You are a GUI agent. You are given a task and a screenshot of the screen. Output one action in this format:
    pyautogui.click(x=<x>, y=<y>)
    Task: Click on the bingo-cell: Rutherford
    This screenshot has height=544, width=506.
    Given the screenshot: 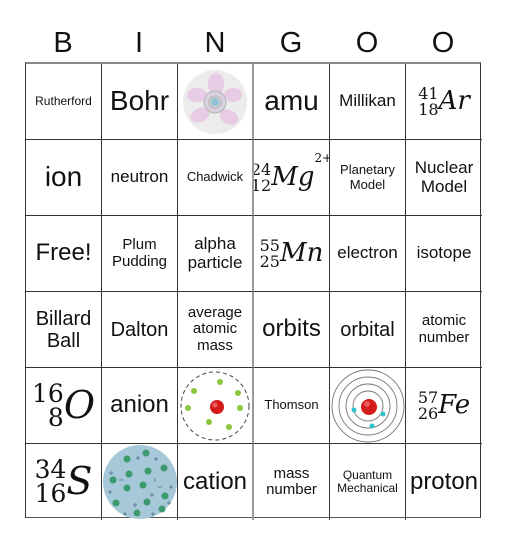 What is the action you would take?
    pyautogui.click(x=64, y=102)
    